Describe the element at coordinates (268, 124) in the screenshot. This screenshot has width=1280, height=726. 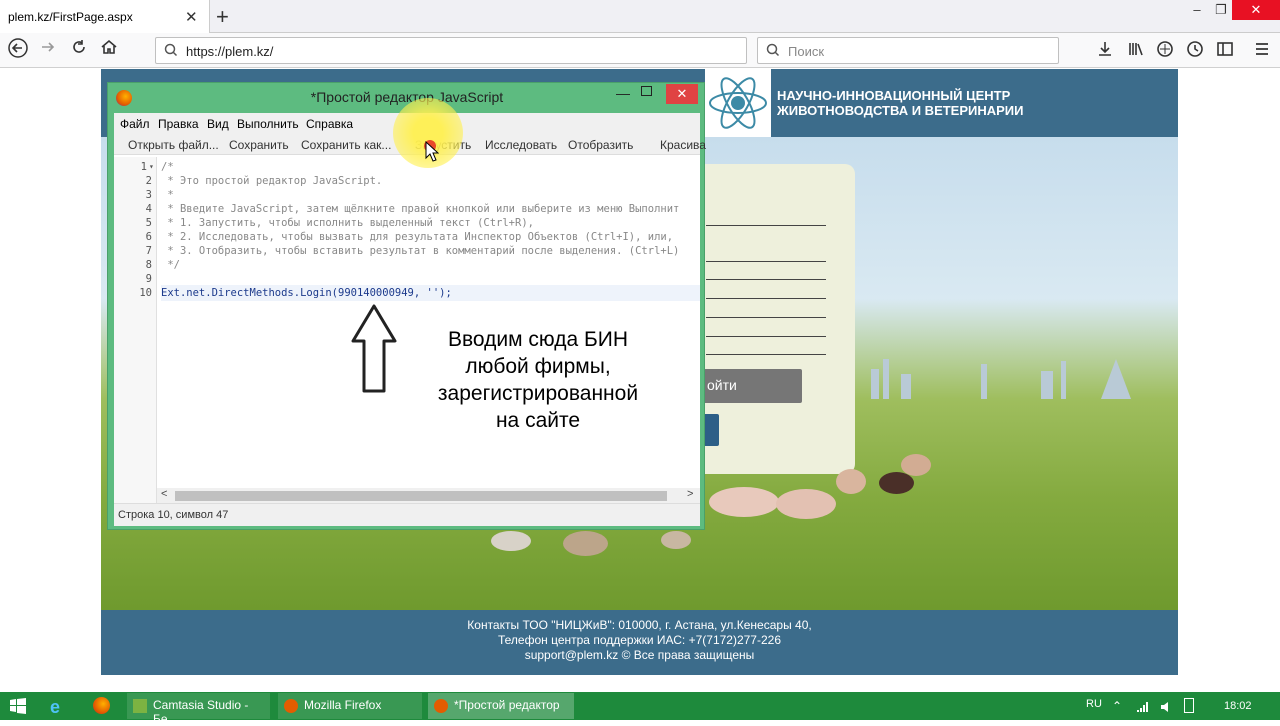
I see `menu-run: Выполнить` at that location.